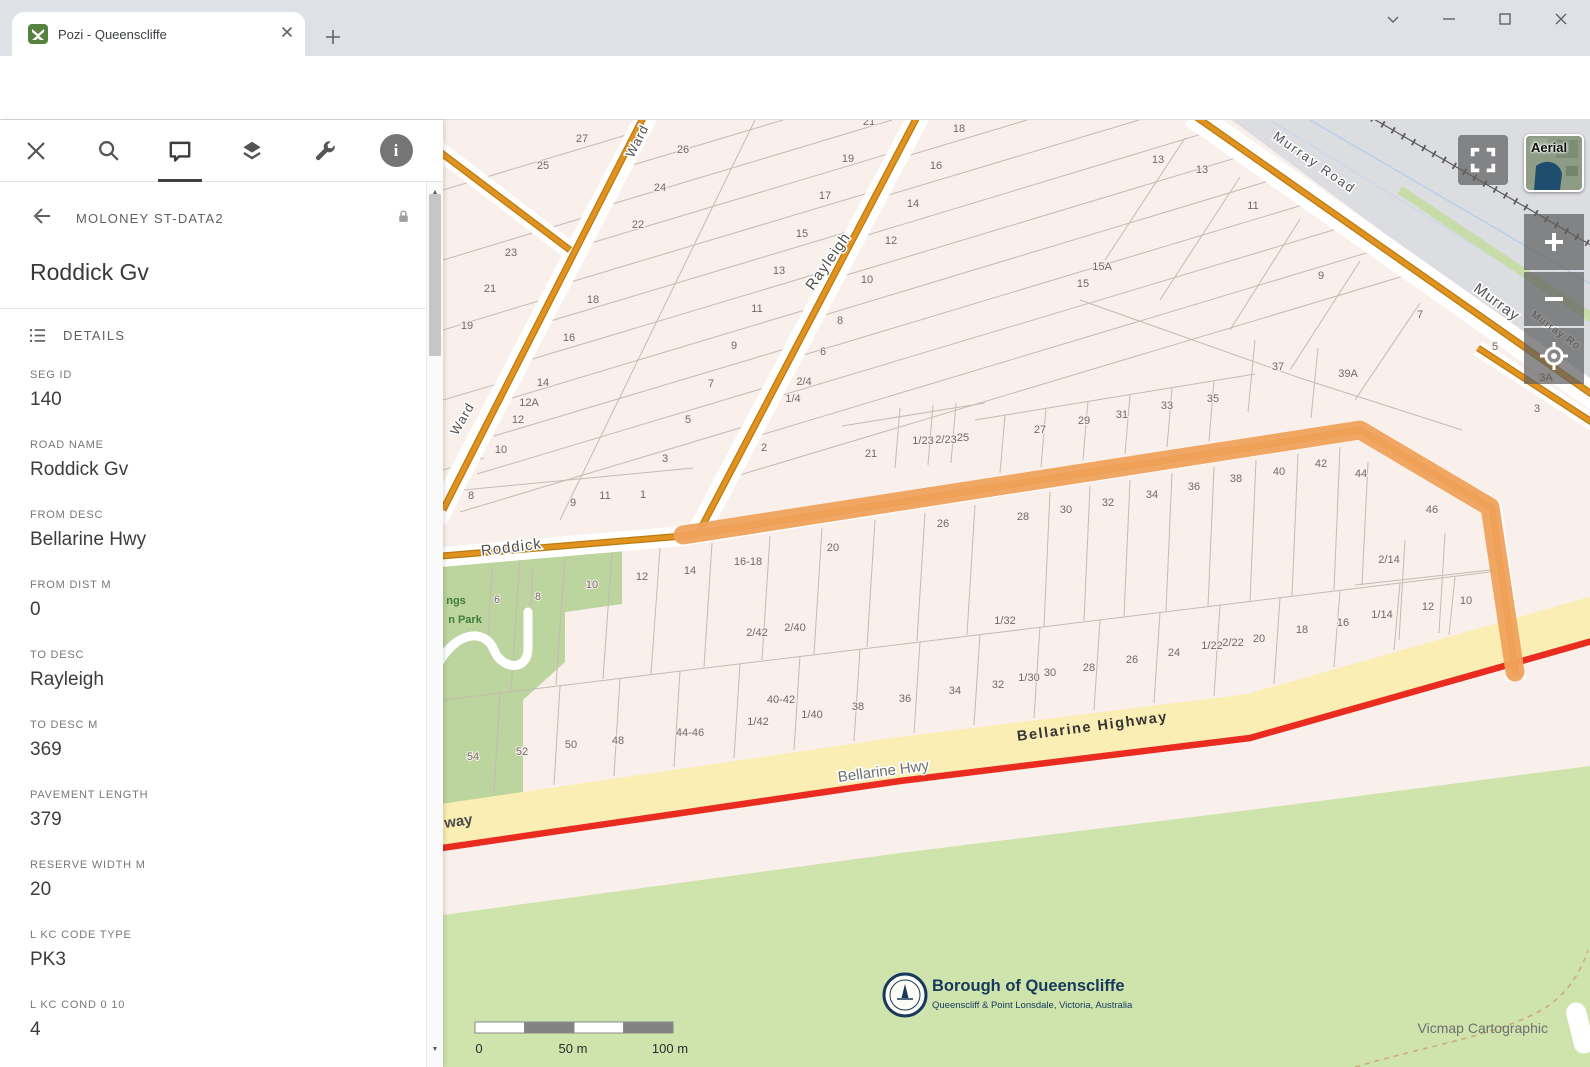 This screenshot has height=1067, width=1590. What do you see at coordinates (690, 733) in the screenshot?
I see `parcel-number-label: 44-46` at bounding box center [690, 733].